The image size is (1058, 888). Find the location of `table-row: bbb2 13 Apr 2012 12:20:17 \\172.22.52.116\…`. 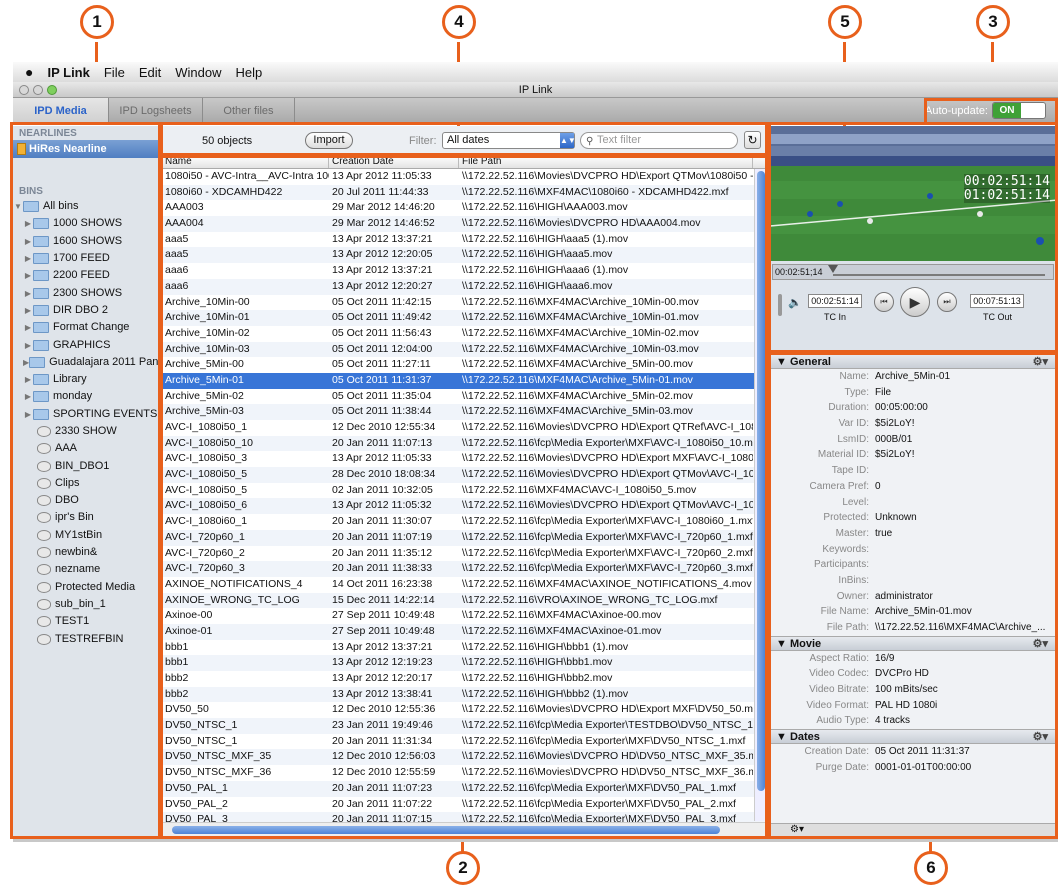

table-row: bbb2 13 Apr 2012 12:20:17 \\172.22.52.116\… is located at coordinates (464, 679).